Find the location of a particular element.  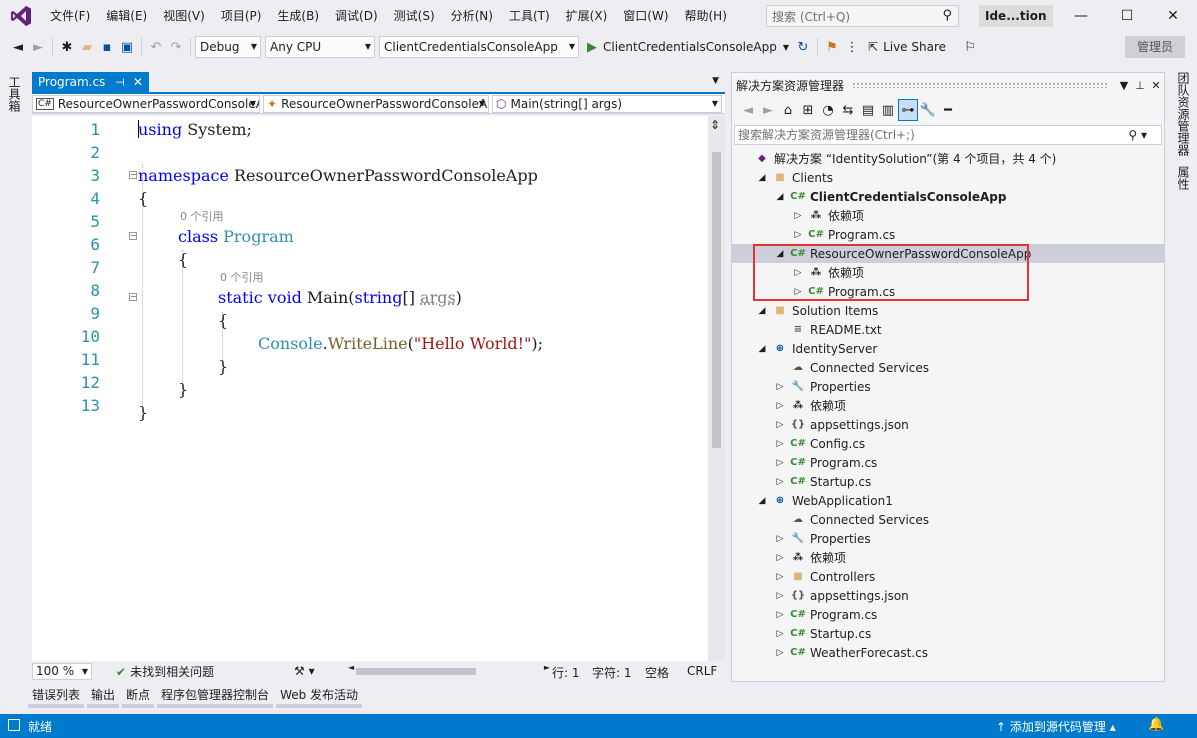

collapse-method-icon: − is located at coordinates (133, 297).